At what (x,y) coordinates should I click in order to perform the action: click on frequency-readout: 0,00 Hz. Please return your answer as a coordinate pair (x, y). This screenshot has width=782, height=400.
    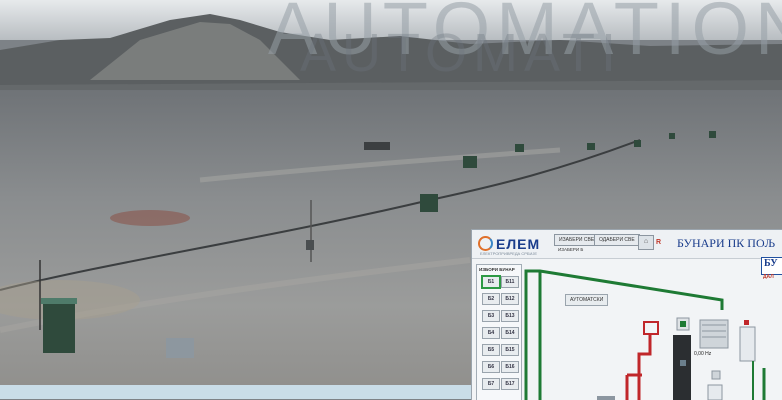
    Looking at the image, I should click on (702, 354).